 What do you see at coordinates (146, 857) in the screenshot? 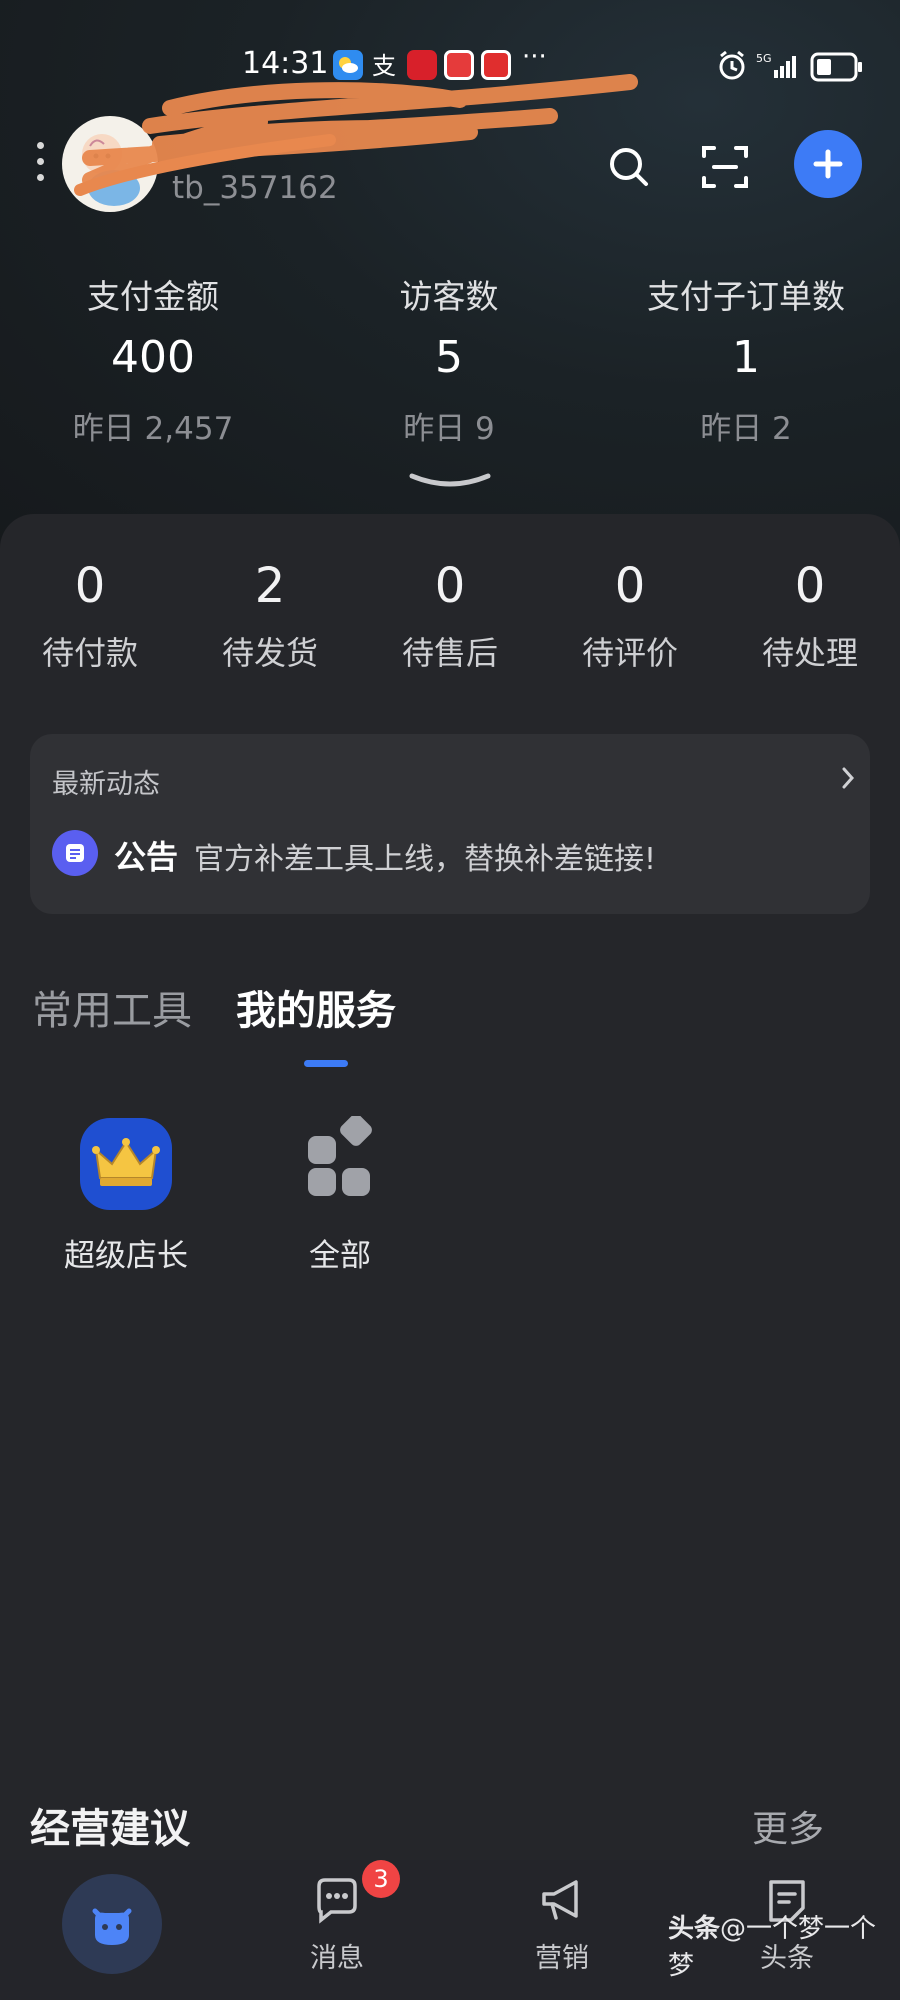
I see `notice-tag: 公告` at bounding box center [146, 857].